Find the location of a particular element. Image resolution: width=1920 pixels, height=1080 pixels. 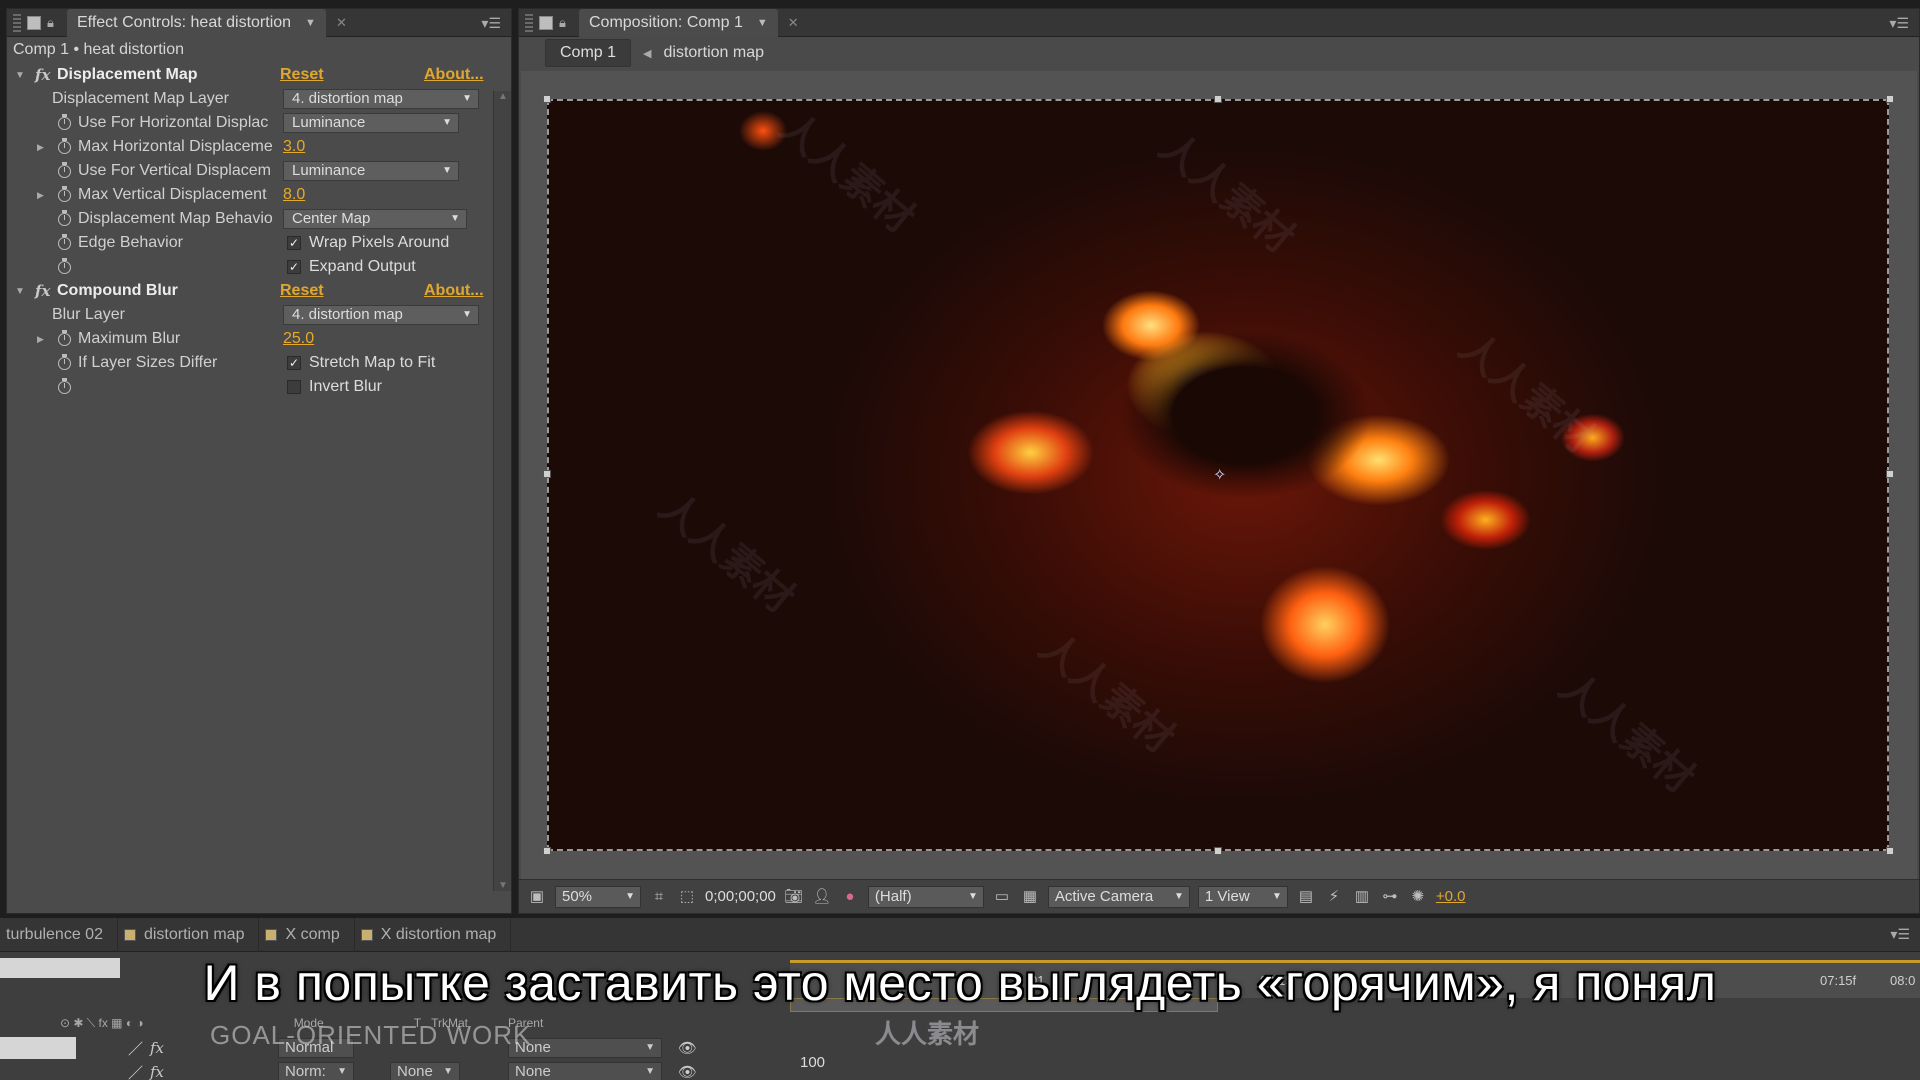

snapshot-icon: 📷︎ is located at coordinates (794, 897).